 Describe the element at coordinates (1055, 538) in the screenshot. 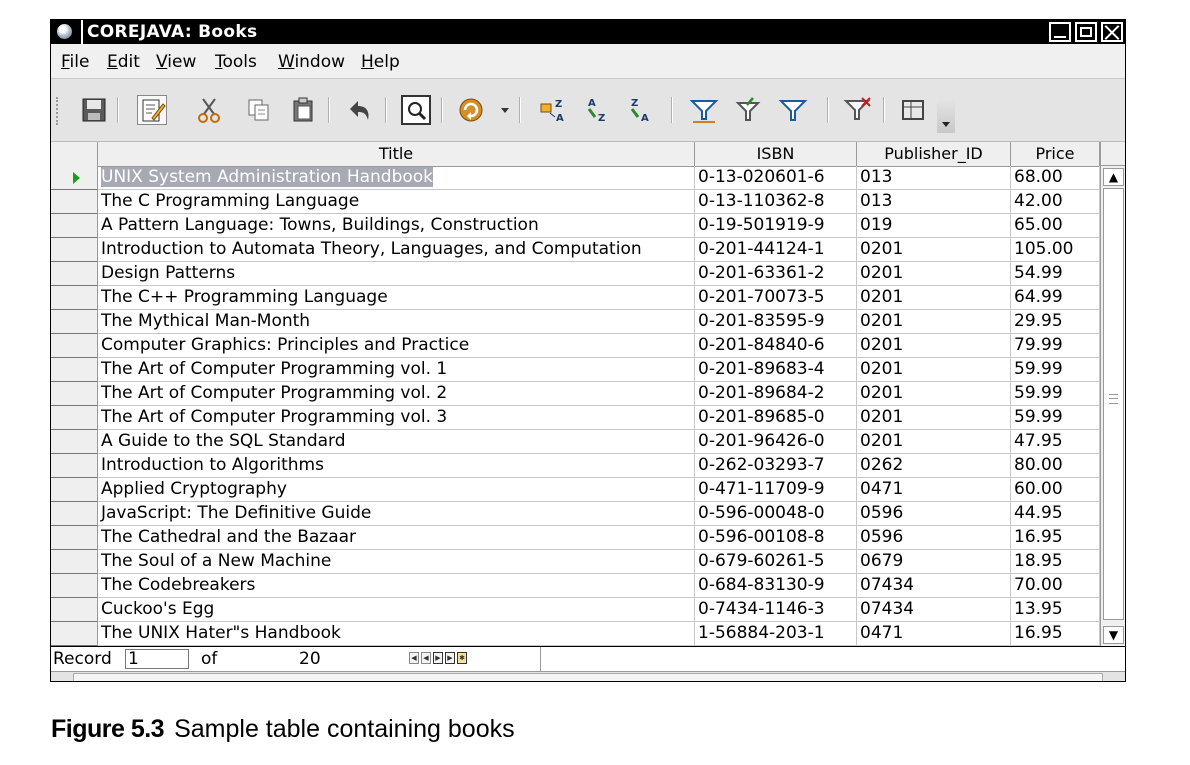

I see `cell-price: 16.95` at that location.